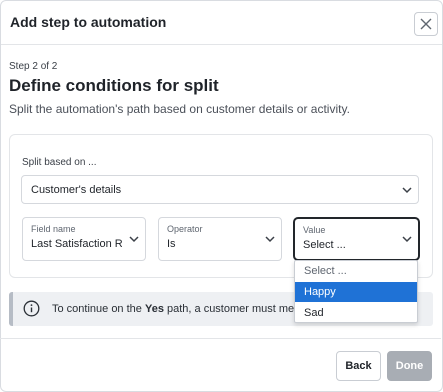 The height and width of the screenshot is (392, 443). I want to click on field-name-select: Field name Last Satisfaction Ra, so click(84, 239).